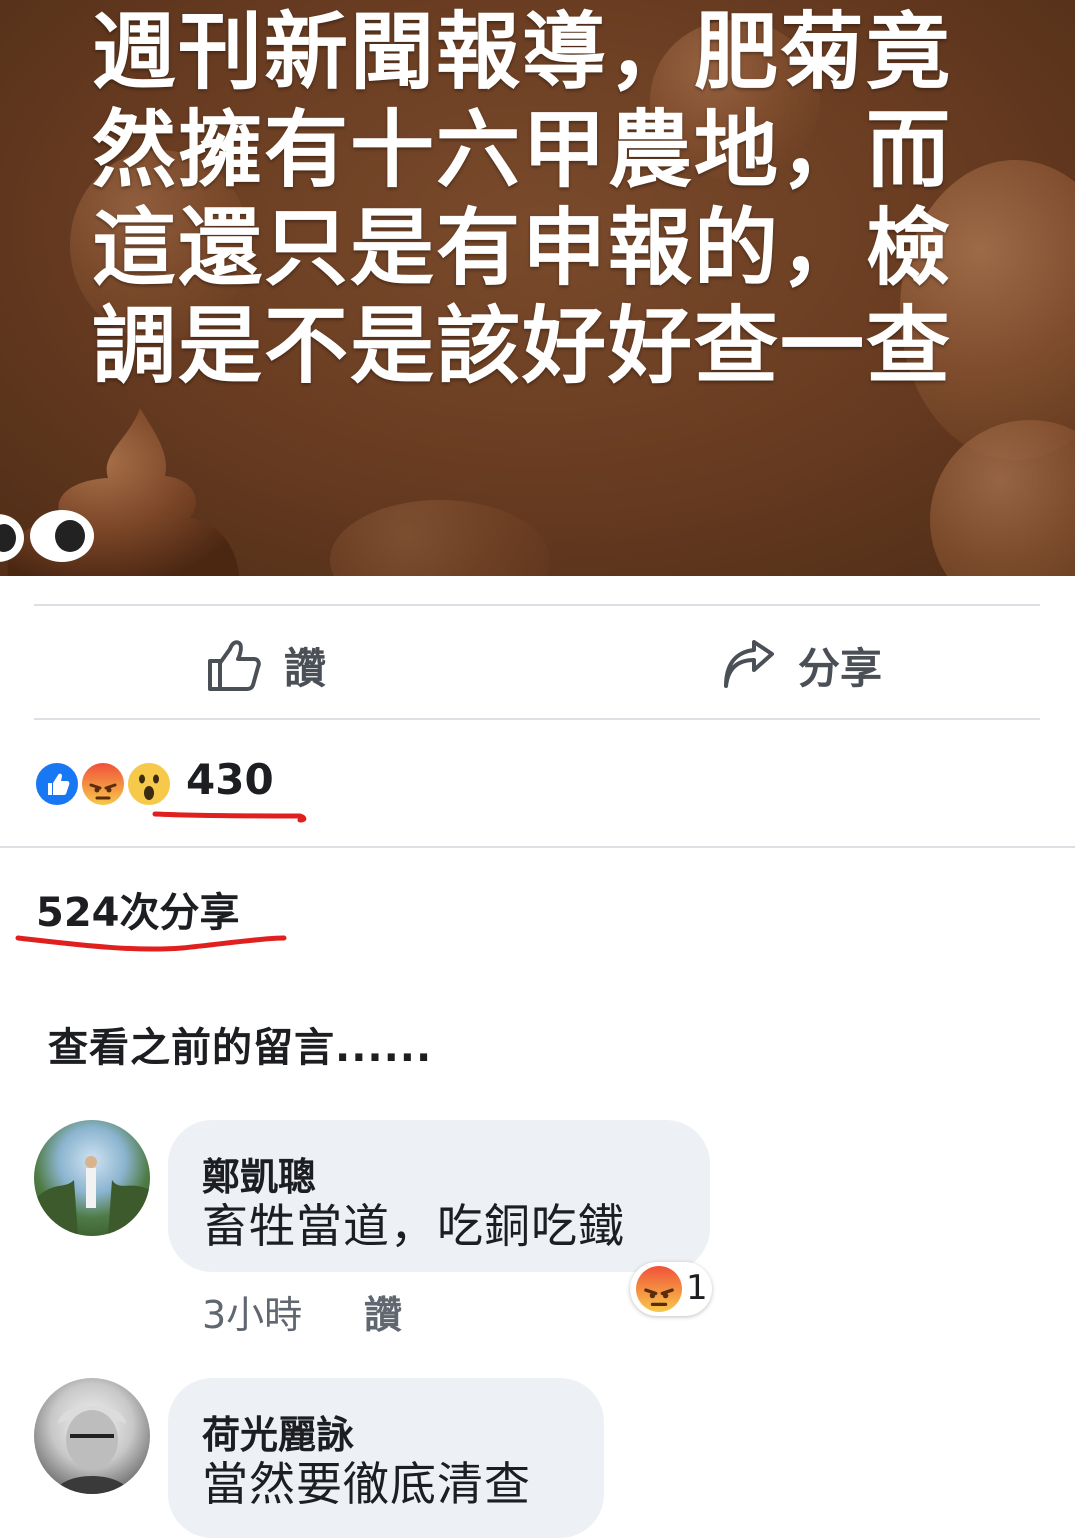 Image resolution: width=1075 pixels, height=1538 pixels. What do you see at coordinates (266, 665) in the screenshot?
I see `like-button: 讚` at bounding box center [266, 665].